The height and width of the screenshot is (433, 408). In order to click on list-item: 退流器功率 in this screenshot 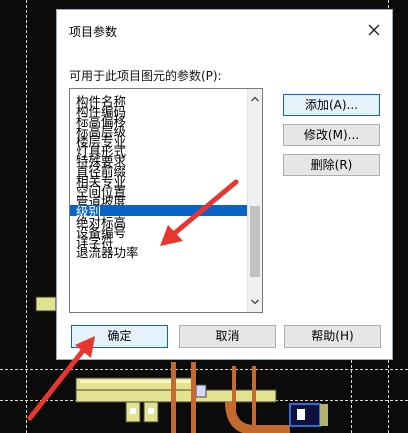, I will do `click(159, 253)`.